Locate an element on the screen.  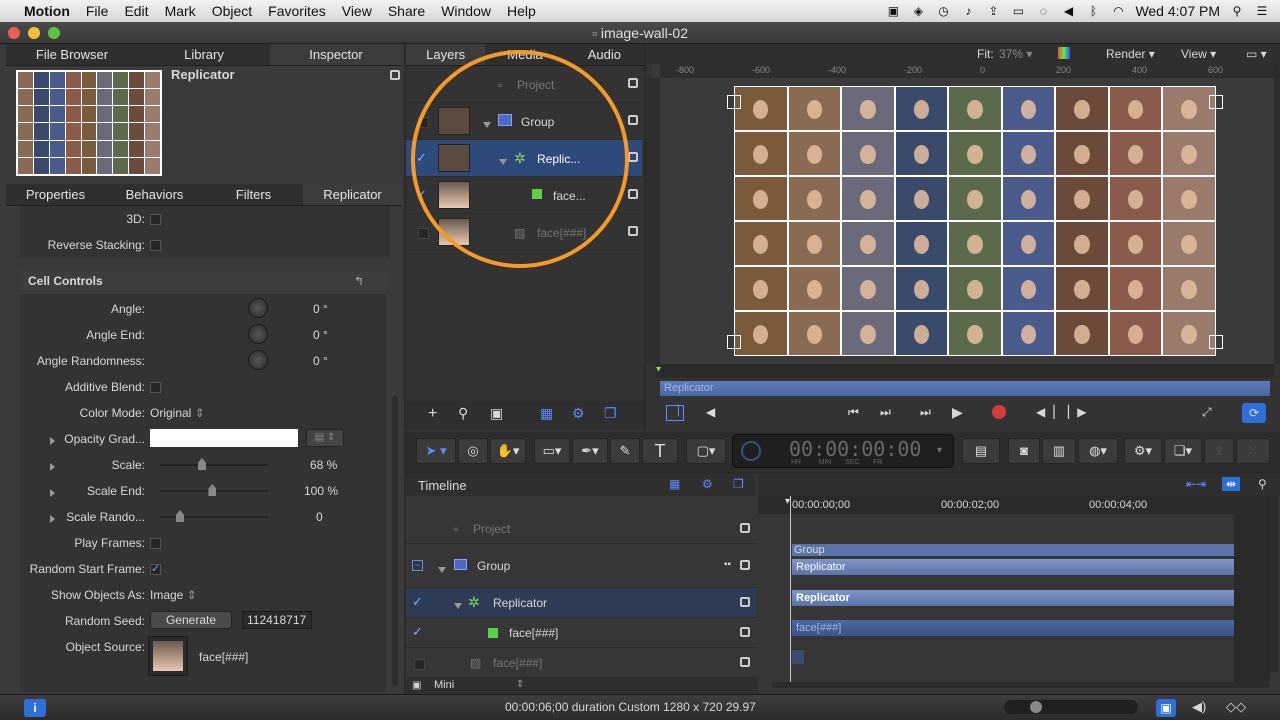
shape-transform-icon: ◎ is located at coordinates (473, 451).